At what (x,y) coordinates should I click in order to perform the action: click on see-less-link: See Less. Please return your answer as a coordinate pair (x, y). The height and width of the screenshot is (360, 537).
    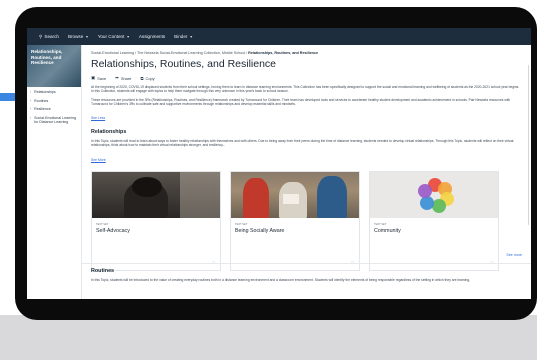
    Looking at the image, I should click on (98, 118).